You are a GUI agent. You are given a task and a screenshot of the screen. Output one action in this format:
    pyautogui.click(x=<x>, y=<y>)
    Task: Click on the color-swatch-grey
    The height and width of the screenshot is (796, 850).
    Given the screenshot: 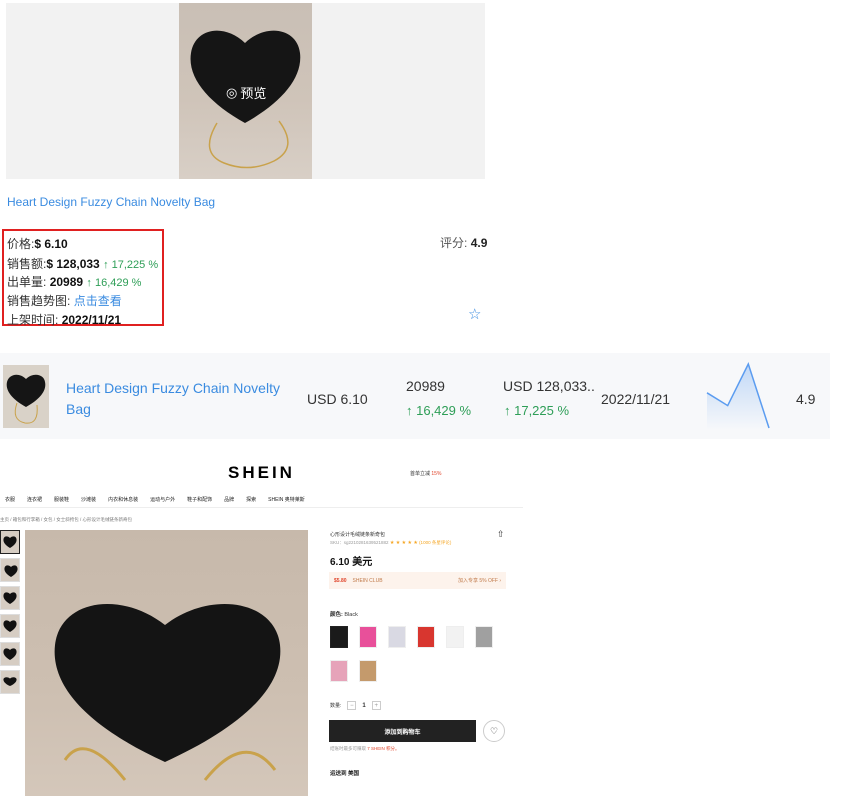 What is the action you would take?
    pyautogui.click(x=484, y=637)
    